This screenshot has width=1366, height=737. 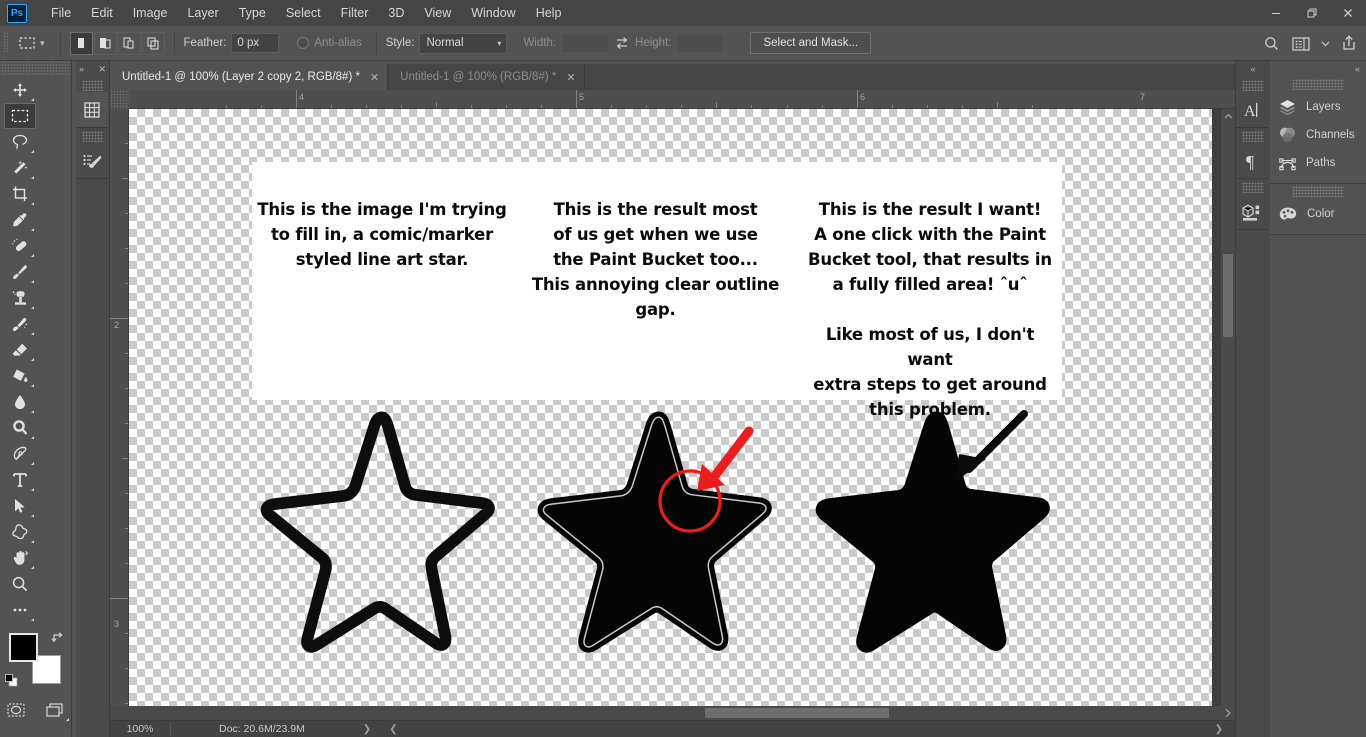 I want to click on menu-item-file: File, so click(x=61, y=13).